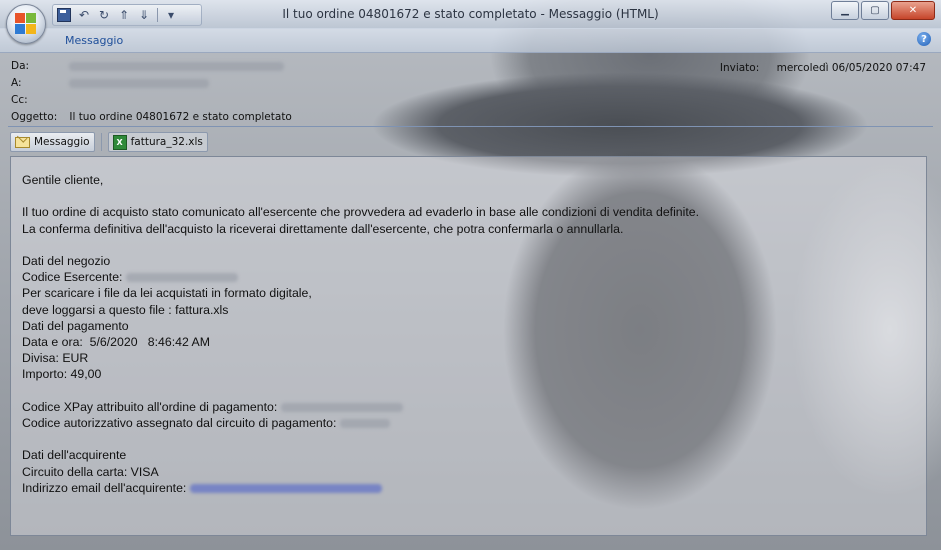  Describe the element at coordinates (119, 142) in the screenshot. I see `excel-file-icon: X` at that location.